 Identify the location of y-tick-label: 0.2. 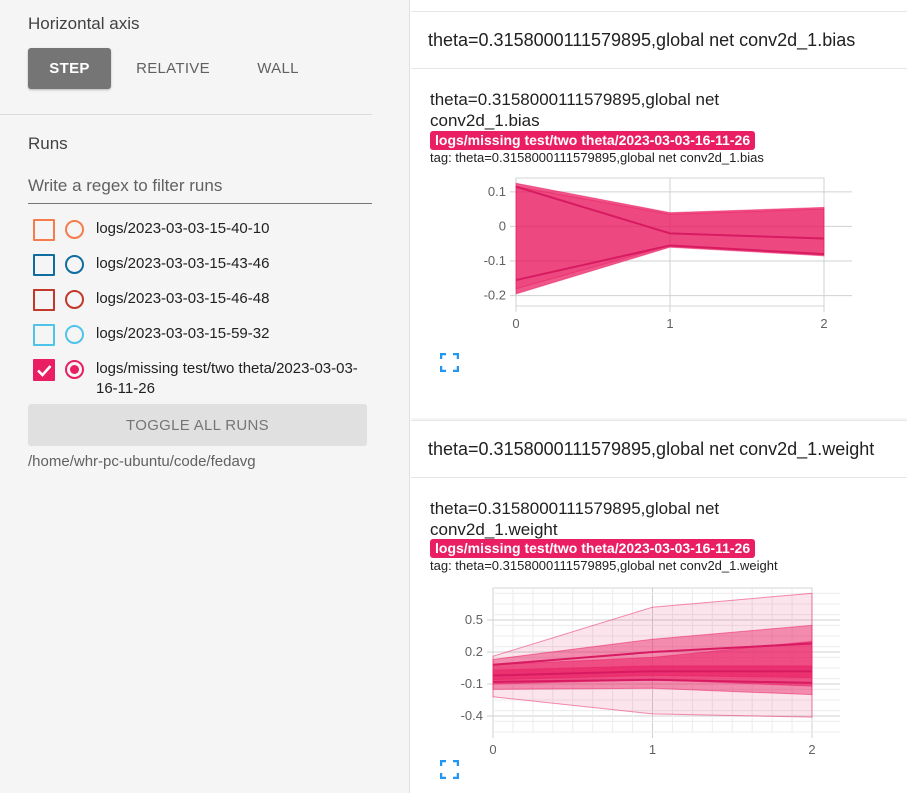
(474, 651).